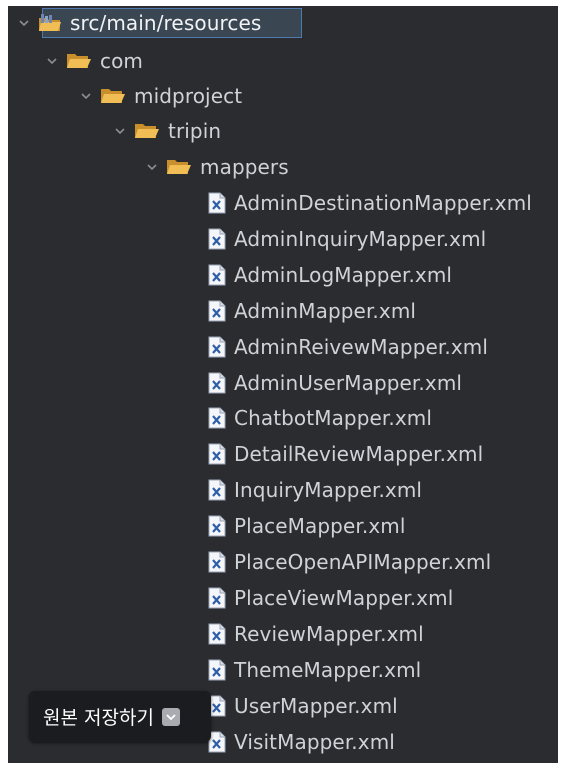 The width and height of the screenshot is (562, 771). What do you see at coordinates (244, 167) in the screenshot?
I see `tree-item-label: mappers` at bounding box center [244, 167].